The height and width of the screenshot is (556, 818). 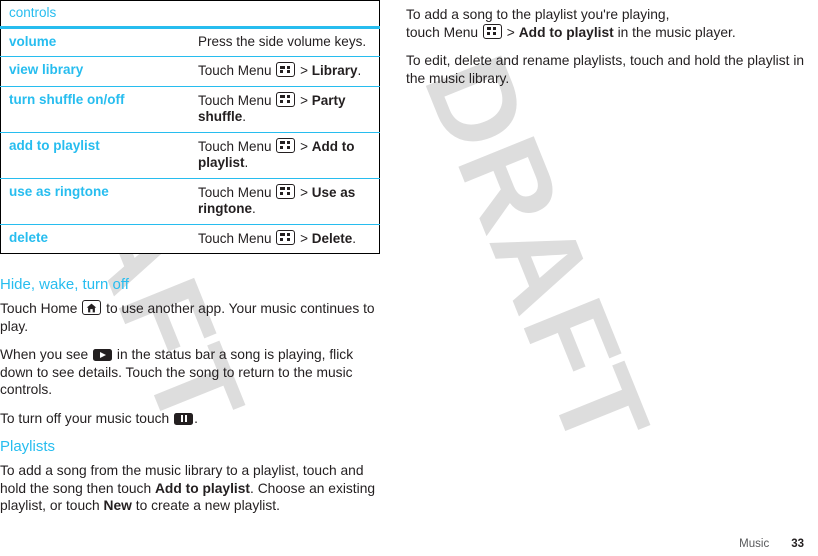 I want to click on row-label: use as ringtone, so click(x=95, y=200).